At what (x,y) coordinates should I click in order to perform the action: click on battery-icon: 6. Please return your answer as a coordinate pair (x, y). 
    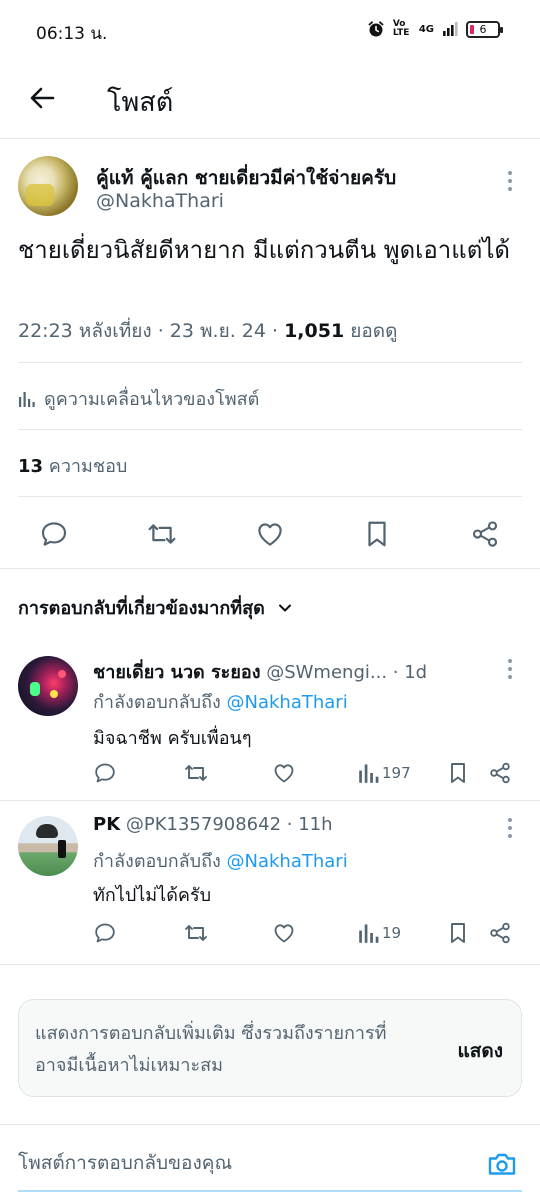
    Looking at the image, I should click on (484, 29).